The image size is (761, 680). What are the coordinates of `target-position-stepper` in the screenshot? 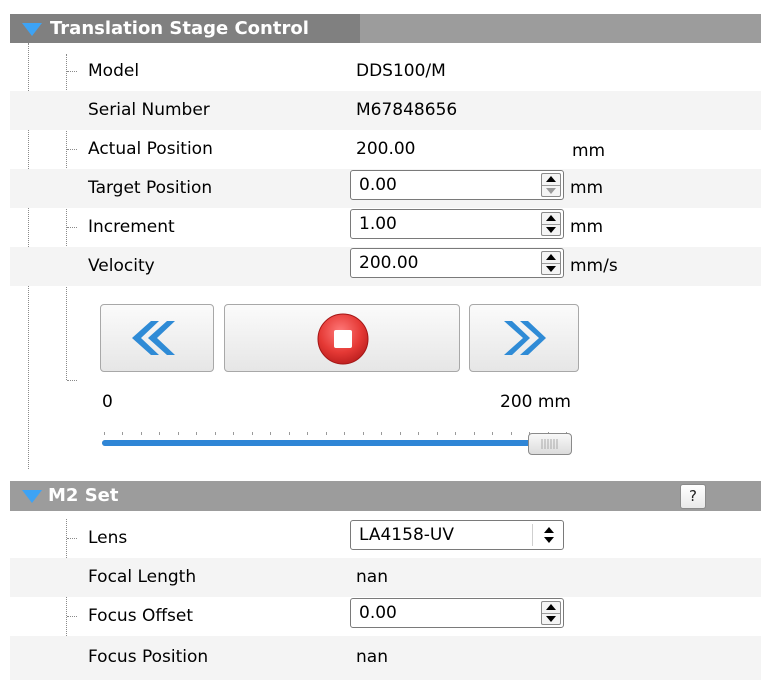 It's located at (551, 185).